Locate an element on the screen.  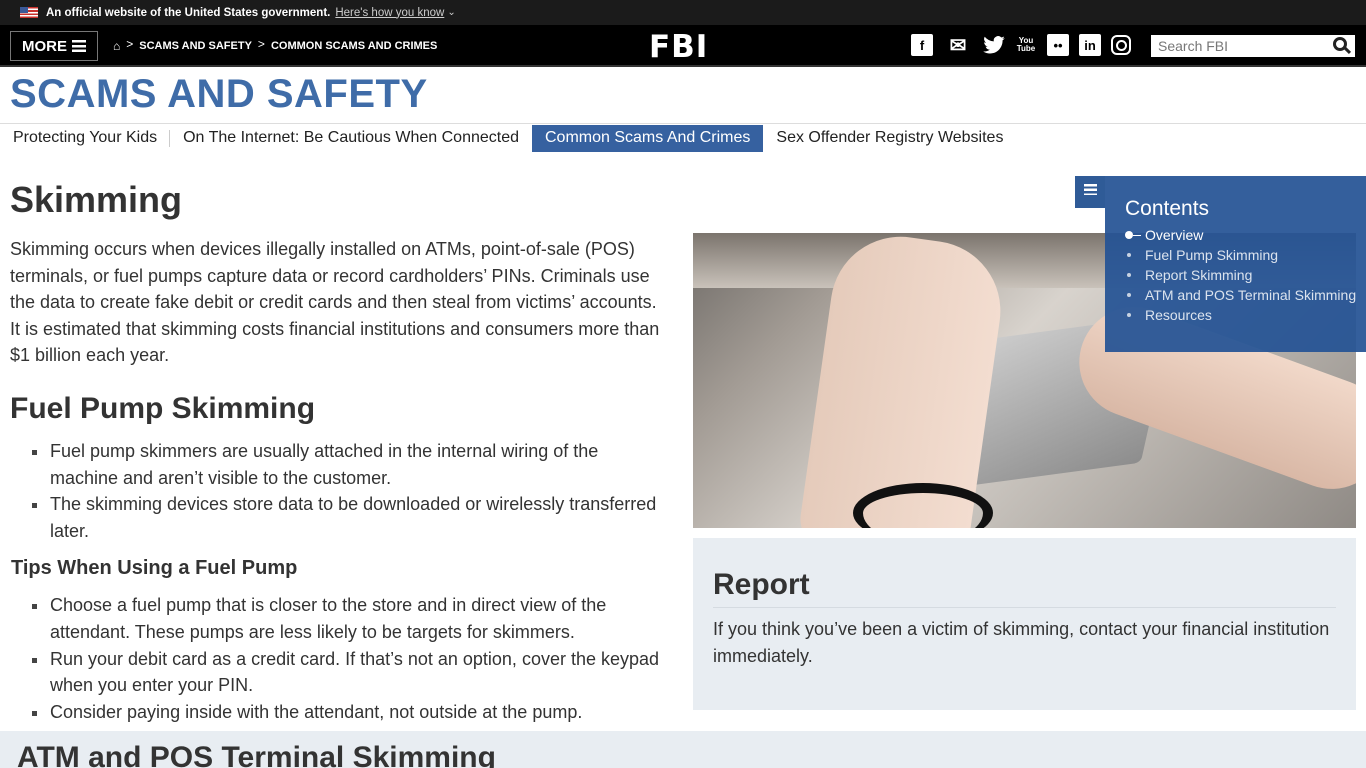
social-links: f ✉ You Tube •• in is located at coordinates (1021, 45).